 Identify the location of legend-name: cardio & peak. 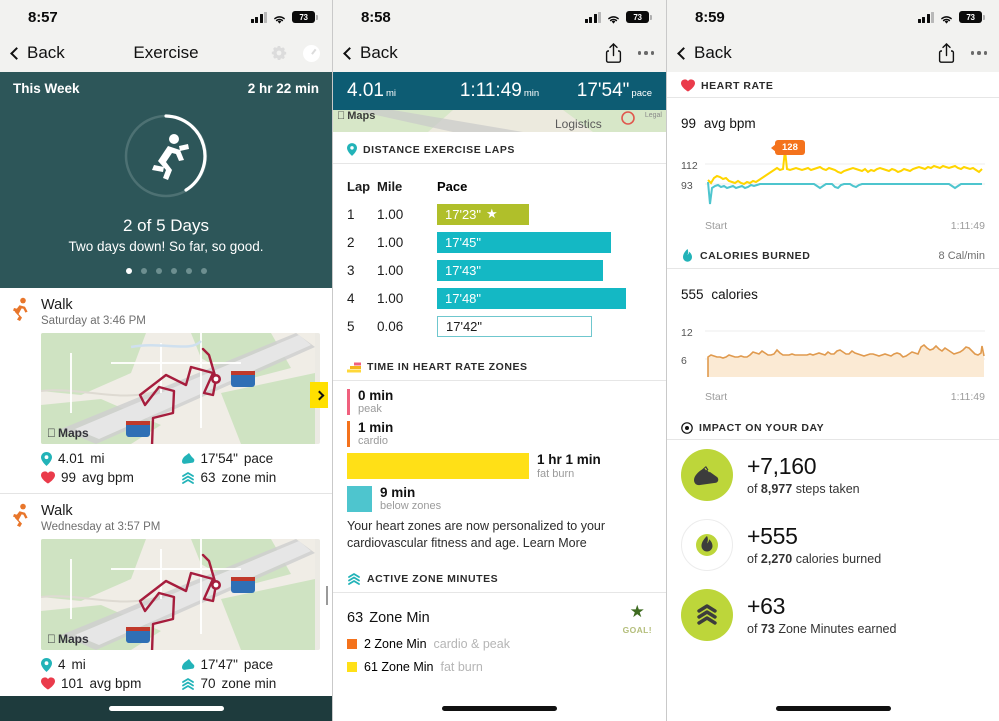
(471, 644).